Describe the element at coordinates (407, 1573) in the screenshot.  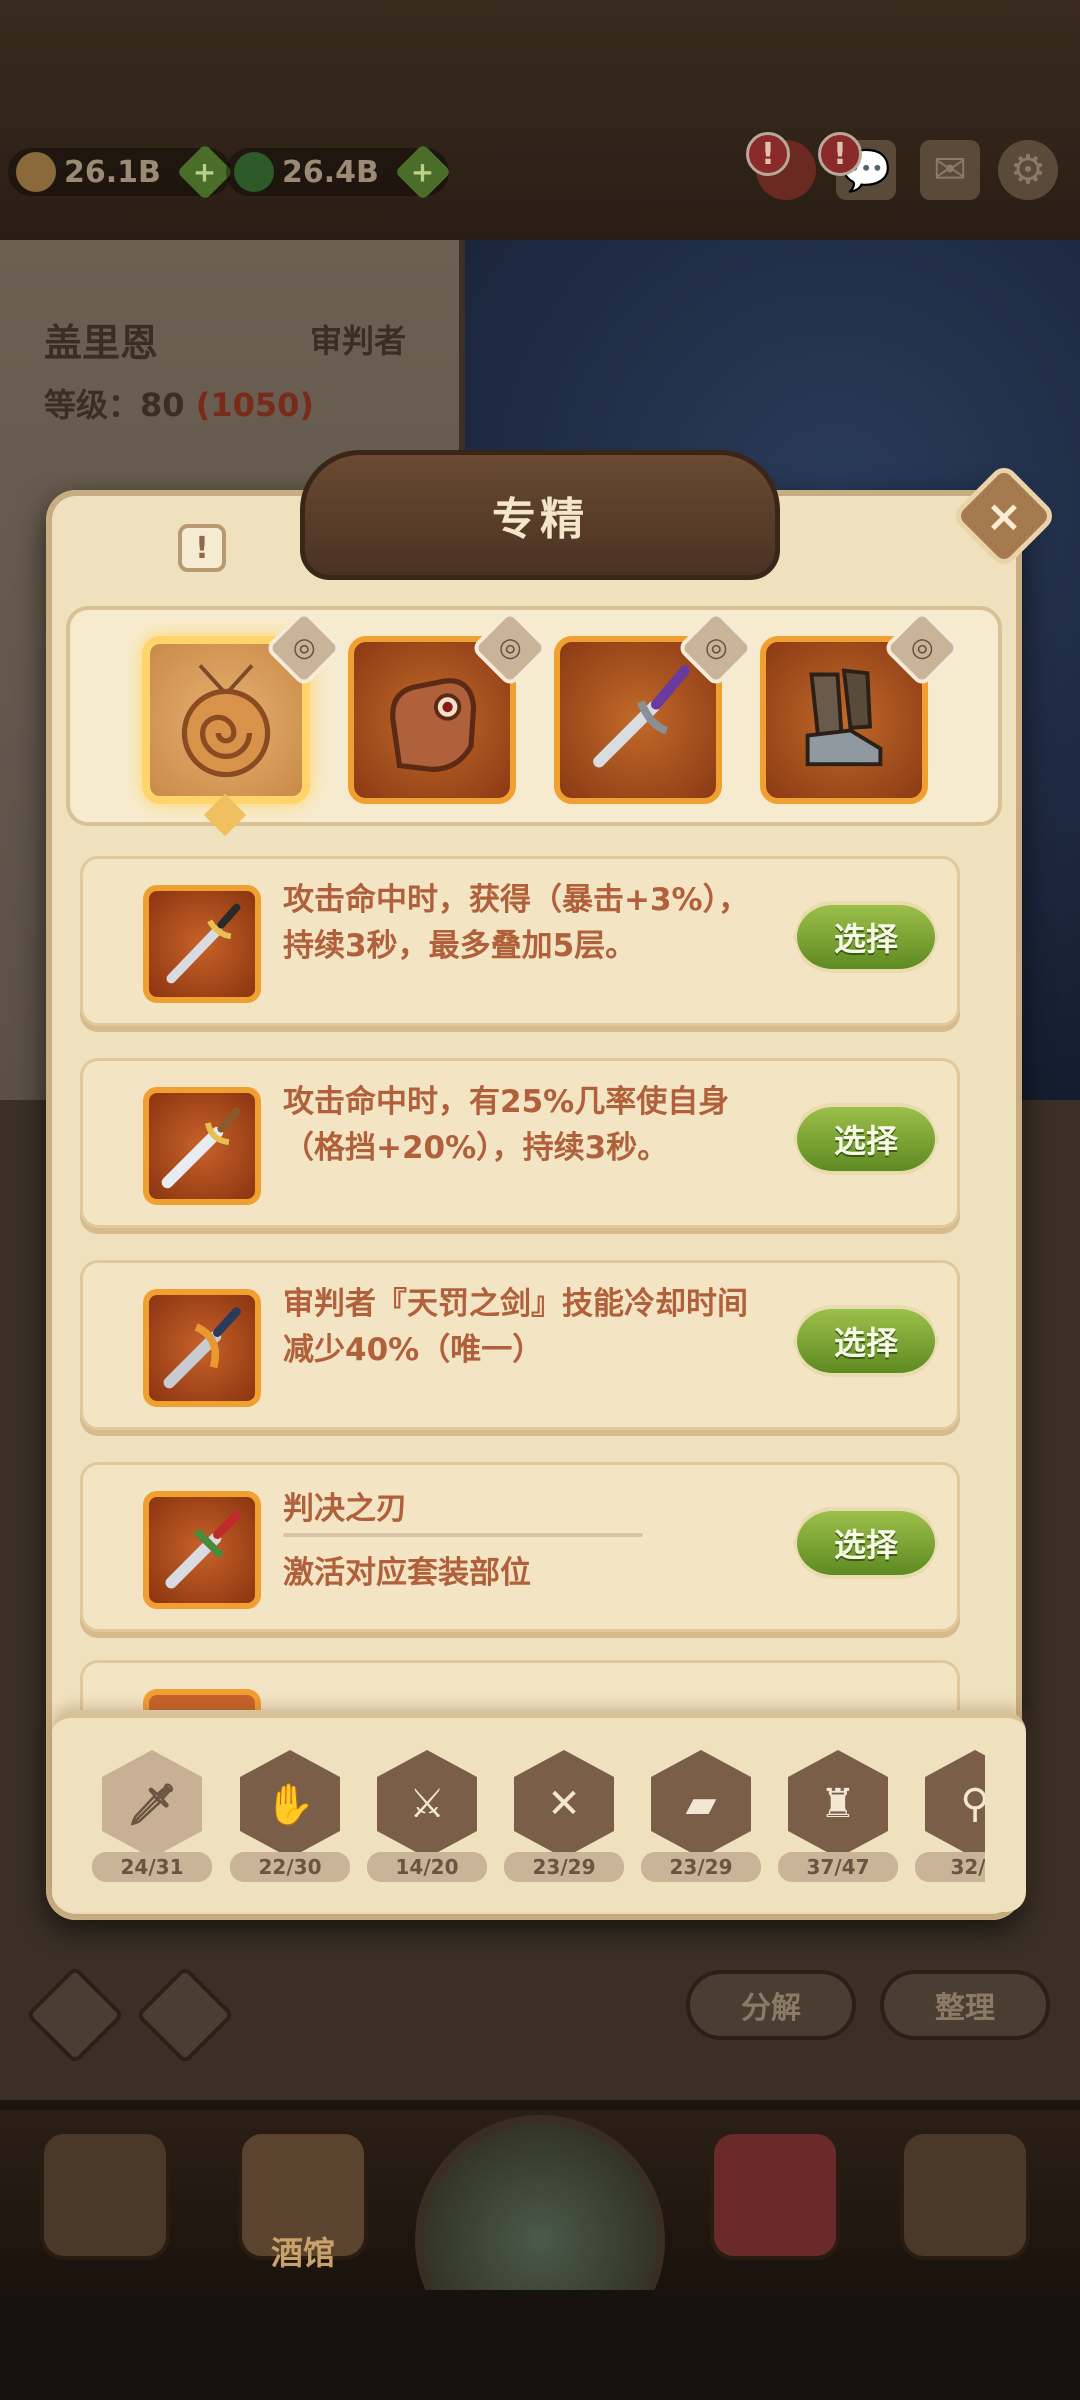
I see `set-subtitle: 激活对应套装部位` at that location.